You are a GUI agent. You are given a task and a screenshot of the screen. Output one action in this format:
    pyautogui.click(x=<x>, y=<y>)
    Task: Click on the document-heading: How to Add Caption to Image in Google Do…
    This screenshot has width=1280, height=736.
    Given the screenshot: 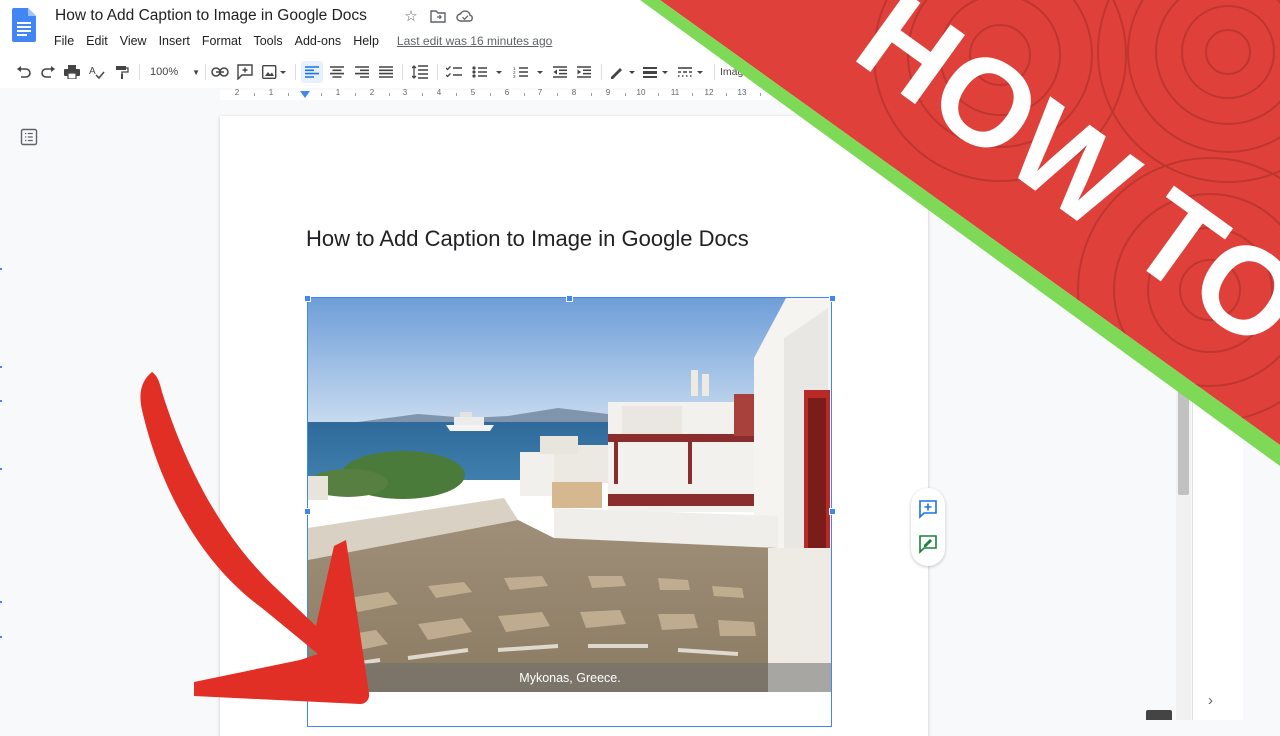 What is the action you would take?
    pyautogui.click(x=527, y=239)
    